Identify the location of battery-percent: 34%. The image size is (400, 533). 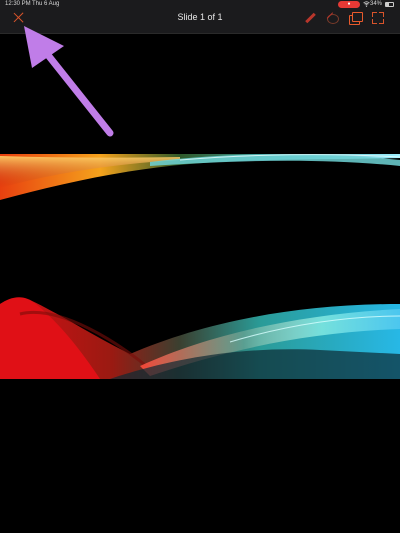
(376, 4).